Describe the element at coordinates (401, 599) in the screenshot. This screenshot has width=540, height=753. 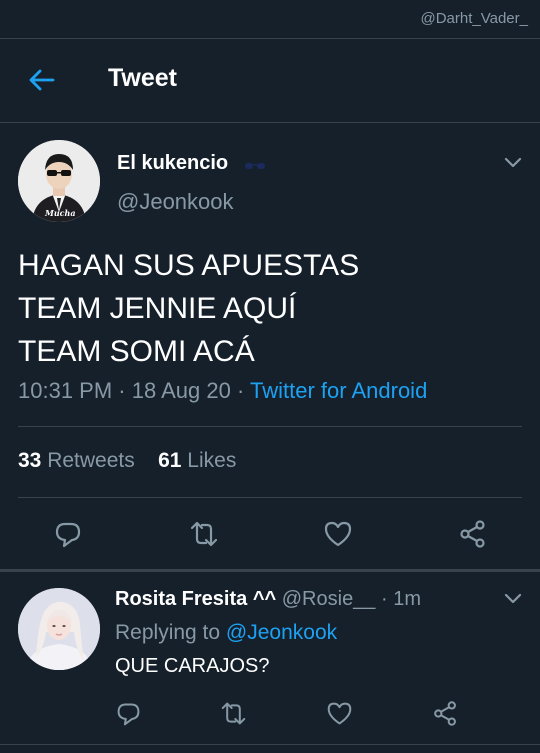
I see `reply-time: · 1m` at that location.